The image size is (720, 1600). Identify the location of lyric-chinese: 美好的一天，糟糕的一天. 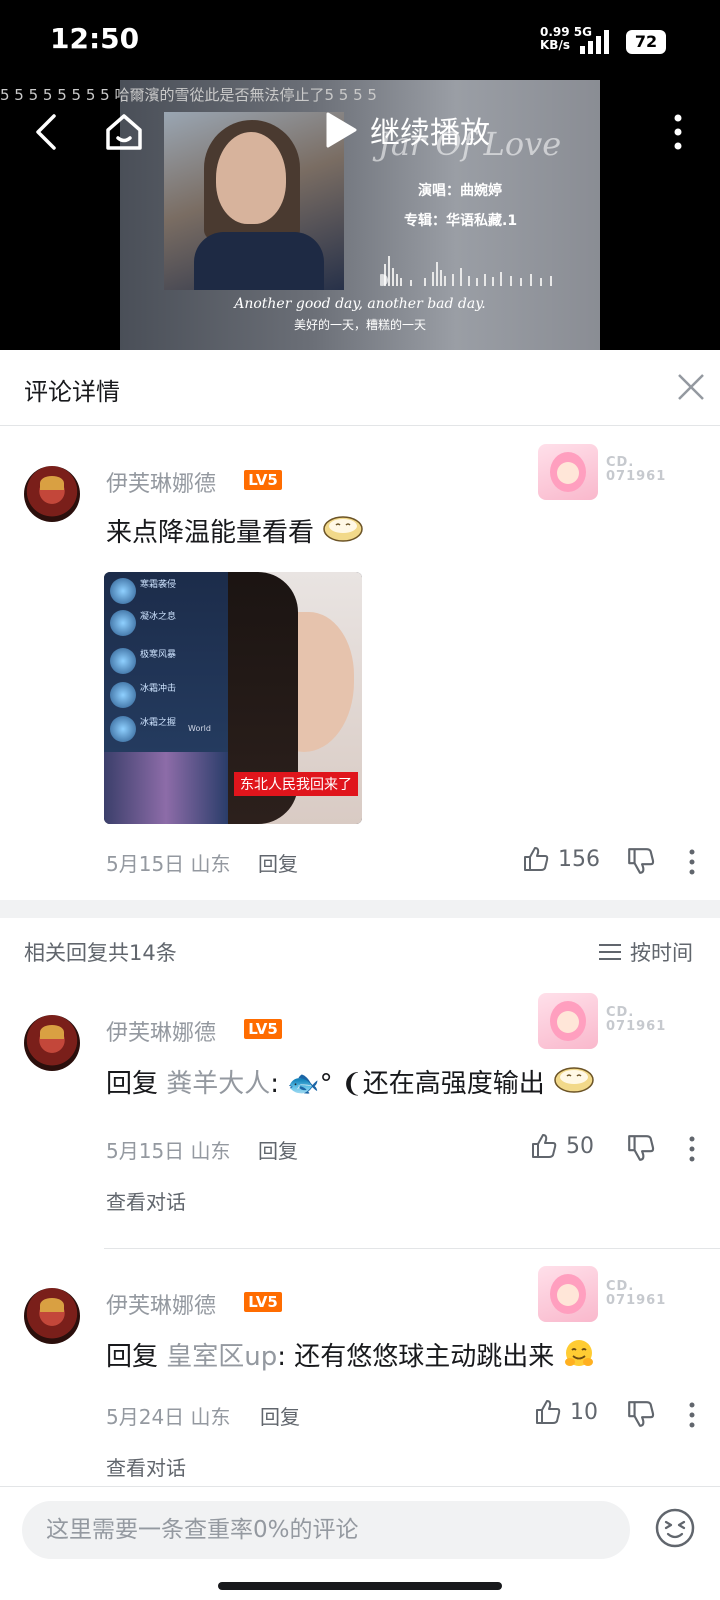
(359, 325).